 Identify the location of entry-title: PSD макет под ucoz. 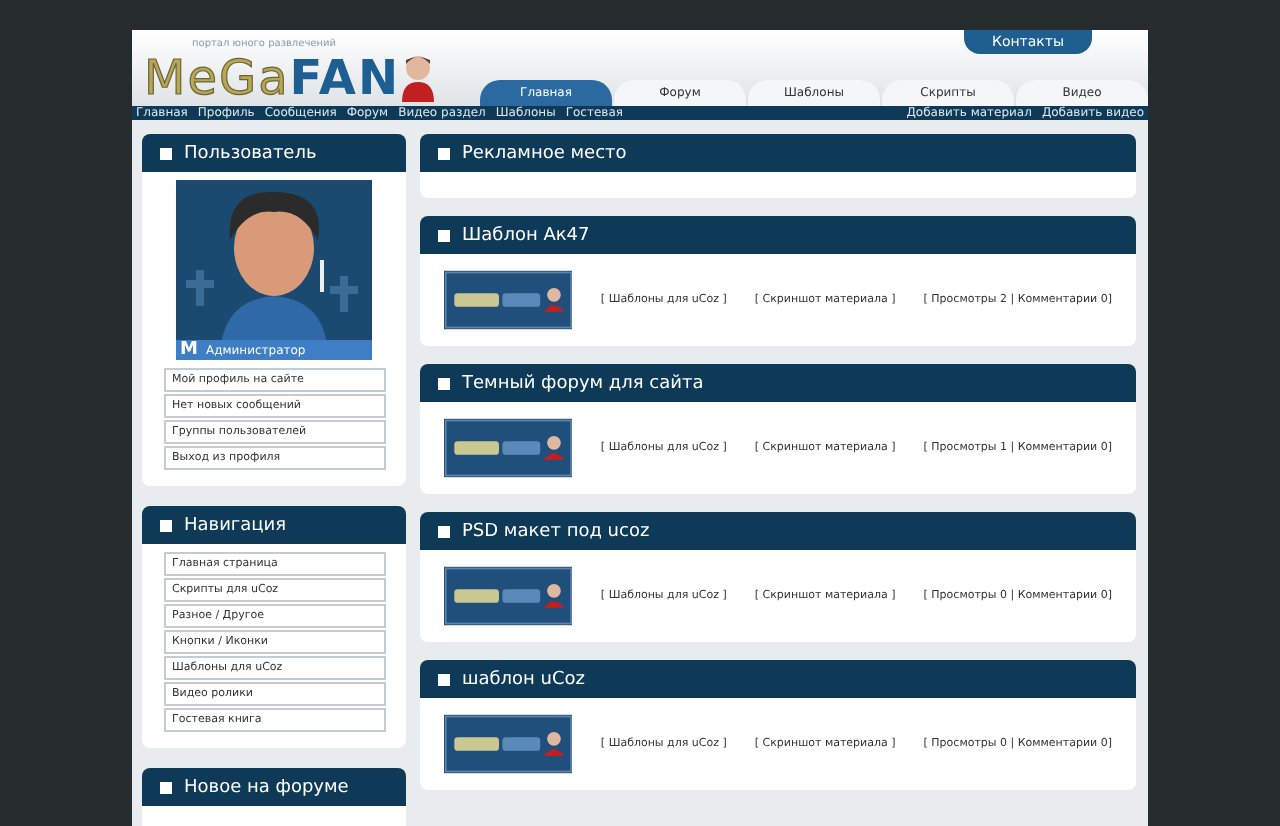
(556, 531).